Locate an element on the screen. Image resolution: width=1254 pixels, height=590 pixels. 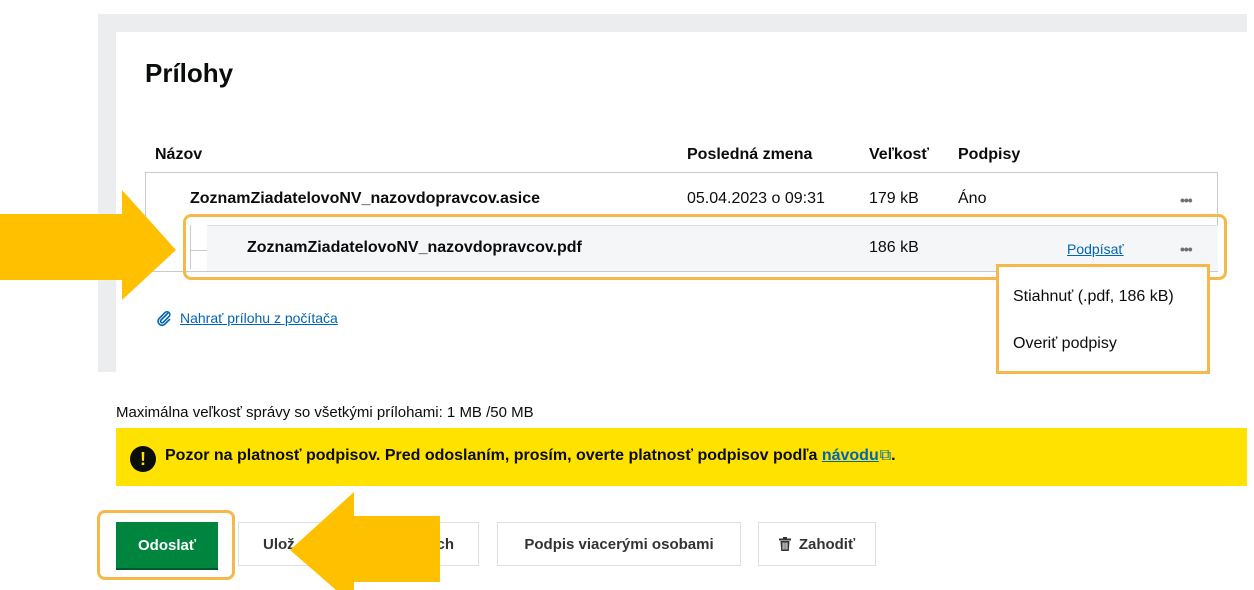
annotation-arrow-right is located at coordinates (88, 245).